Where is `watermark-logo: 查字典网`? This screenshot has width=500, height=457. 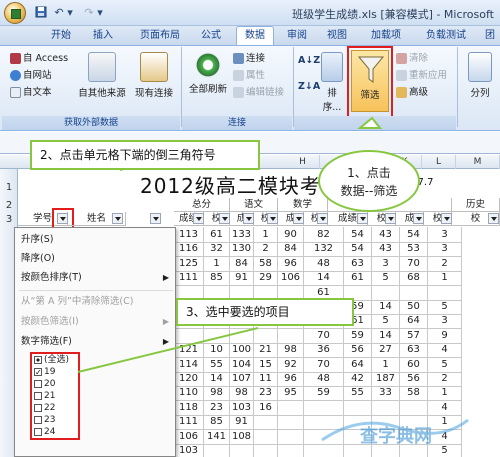
watermark-logo: 查字典网 is located at coordinates (395, 430).